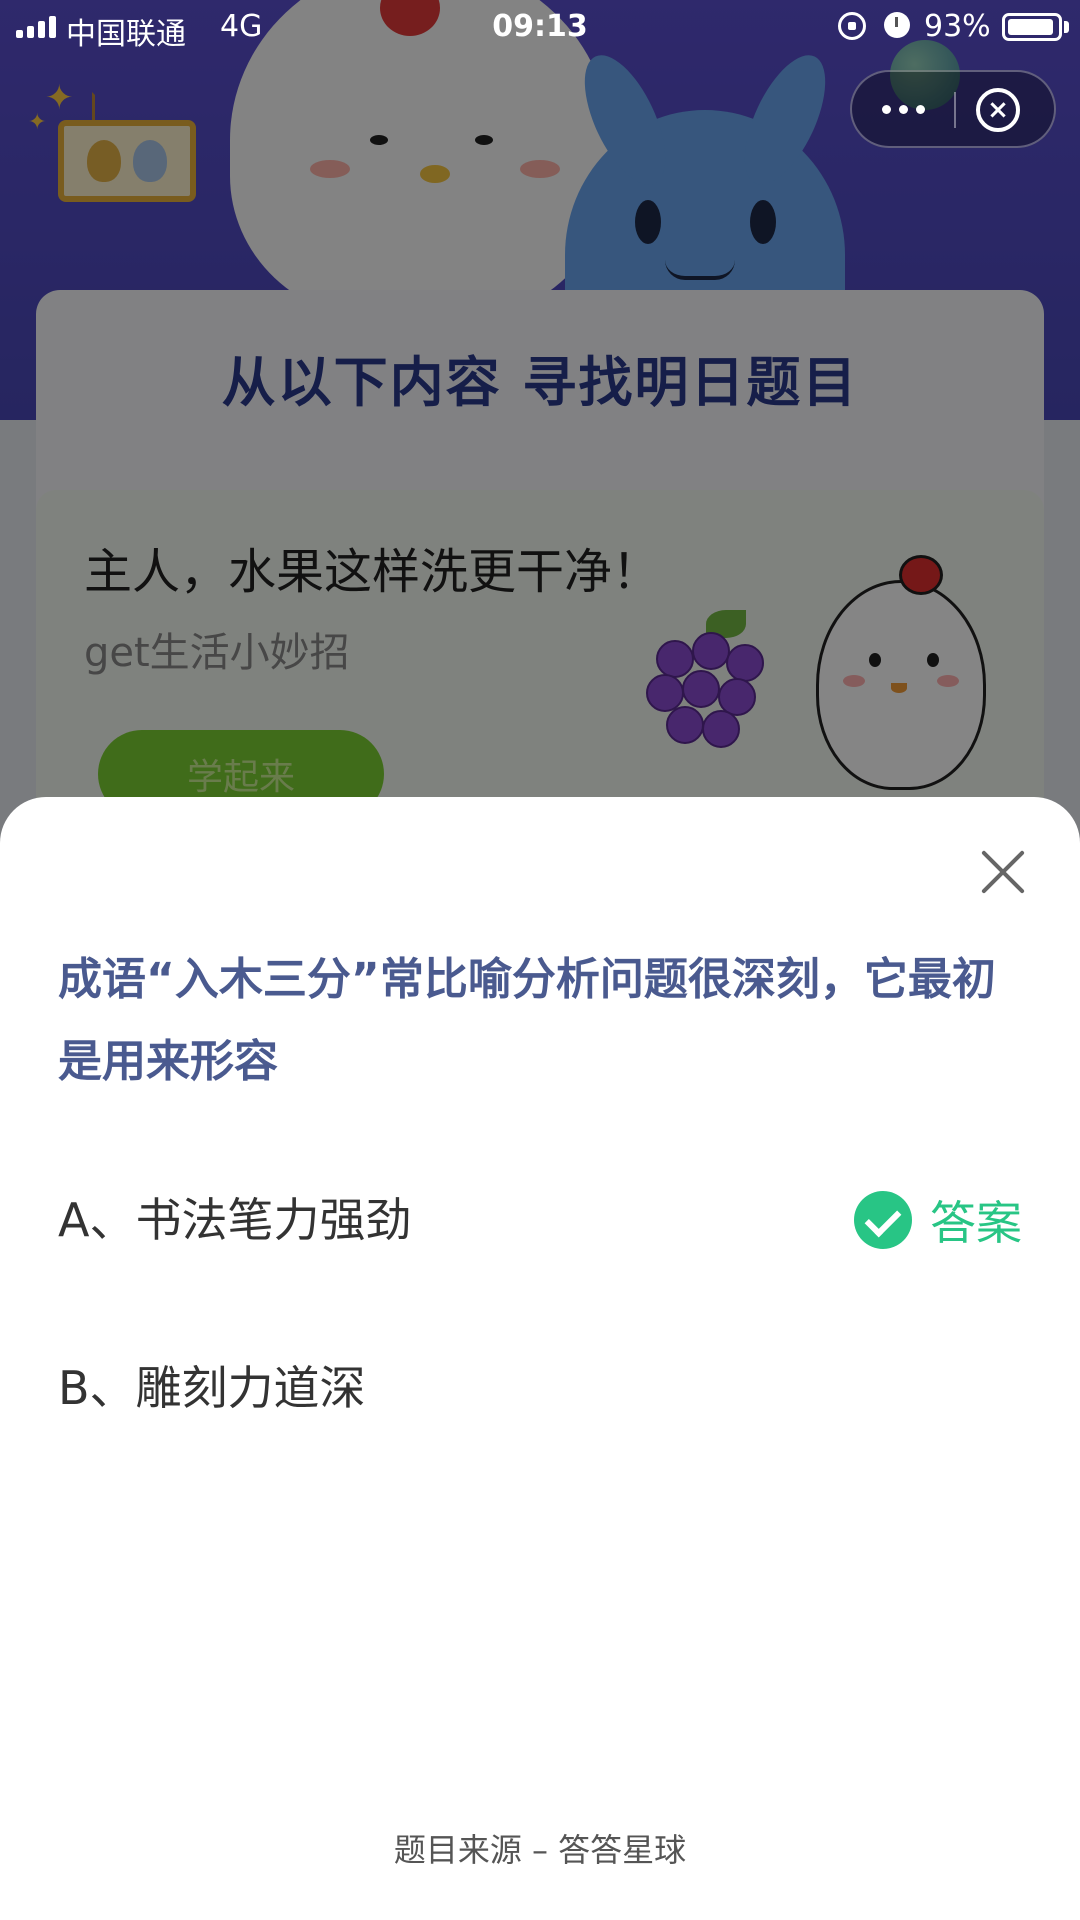 This screenshot has width=1080, height=1920. What do you see at coordinates (883, 1220) in the screenshot?
I see `check-circle-icon` at bounding box center [883, 1220].